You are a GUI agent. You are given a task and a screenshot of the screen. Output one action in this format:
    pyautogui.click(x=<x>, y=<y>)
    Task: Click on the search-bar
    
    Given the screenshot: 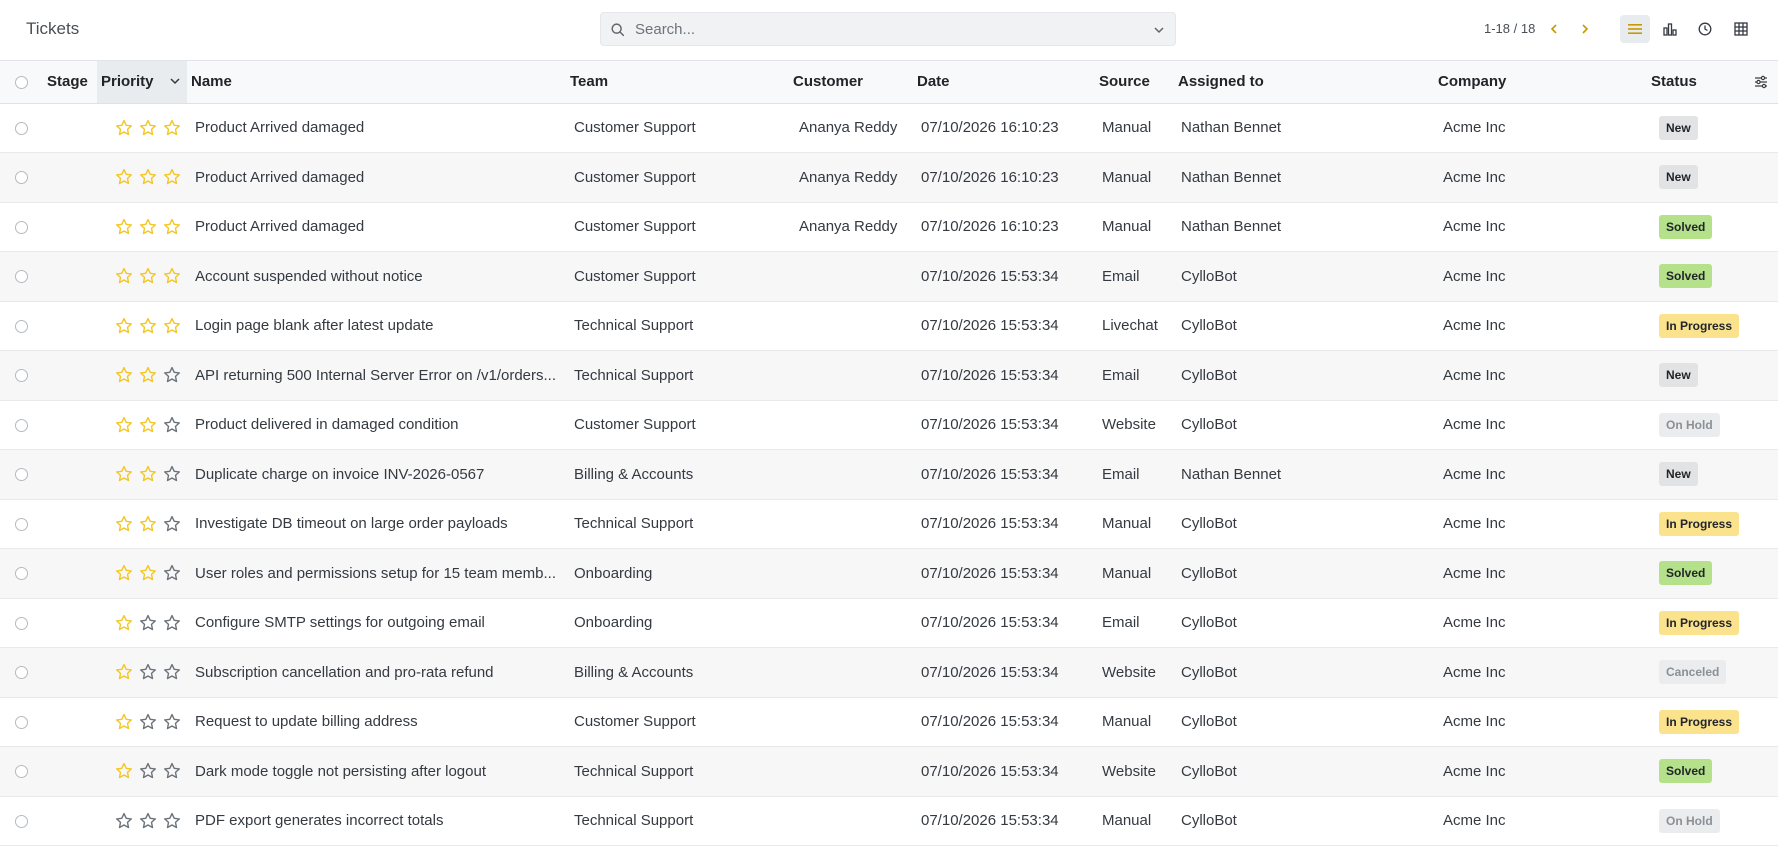 What is the action you would take?
    pyautogui.click(x=888, y=29)
    